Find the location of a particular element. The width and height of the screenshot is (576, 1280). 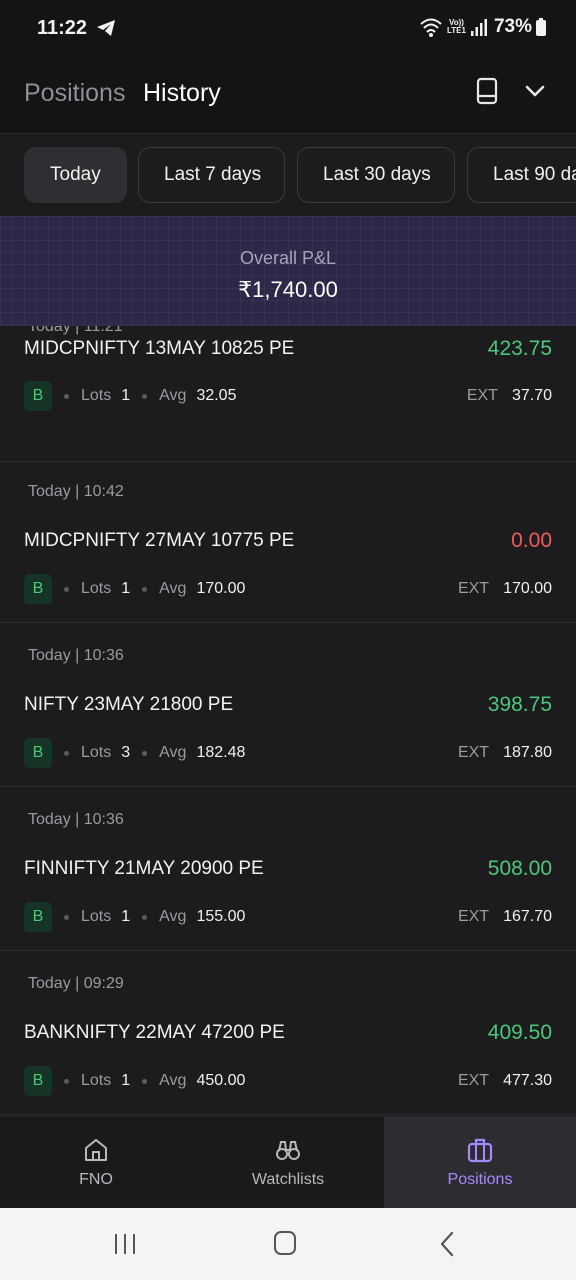

trade-pnl: 0.00 is located at coordinates (531, 540).